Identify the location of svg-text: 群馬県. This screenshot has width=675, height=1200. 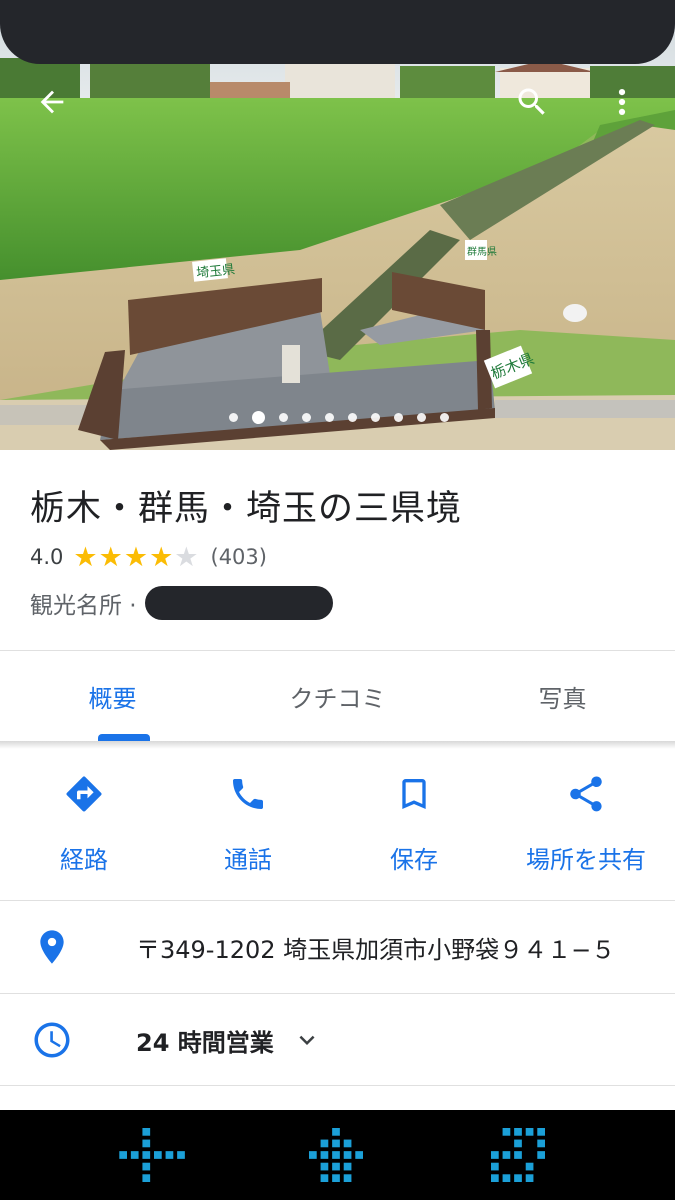
(482, 251).